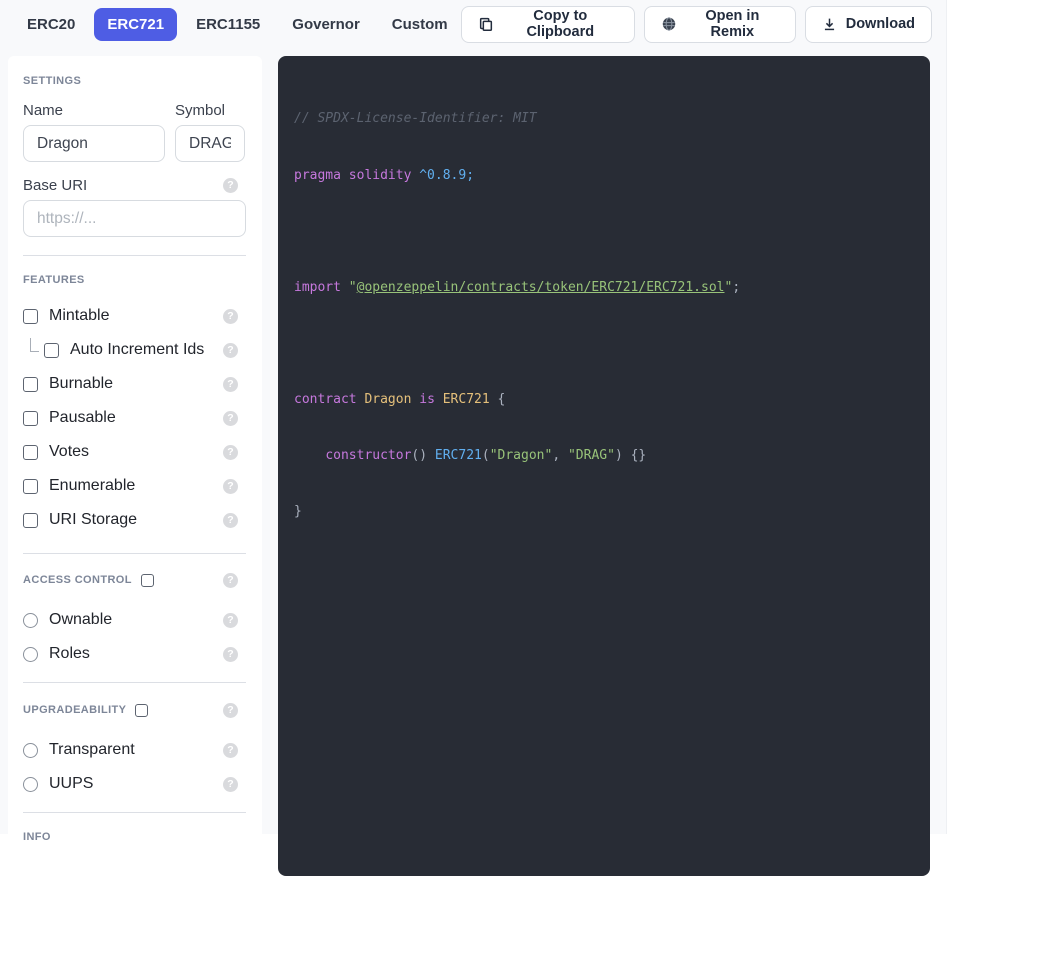 This screenshot has height=956, width=1045. Describe the element at coordinates (134, 452) in the screenshot. I see `feature-row-votes: Votes ?` at that location.